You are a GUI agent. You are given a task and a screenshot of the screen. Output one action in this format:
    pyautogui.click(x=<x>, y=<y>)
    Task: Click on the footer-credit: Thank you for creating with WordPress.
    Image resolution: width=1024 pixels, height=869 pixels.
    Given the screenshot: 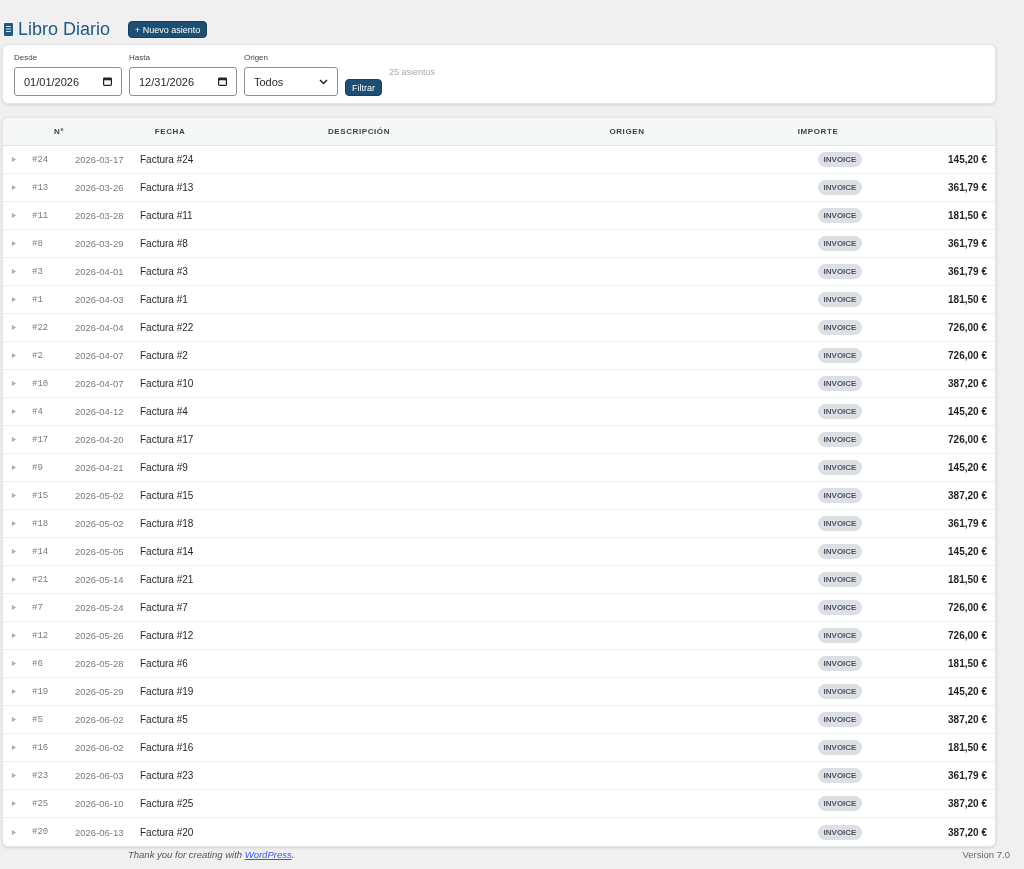 What is the action you would take?
    pyautogui.click(x=211, y=854)
    